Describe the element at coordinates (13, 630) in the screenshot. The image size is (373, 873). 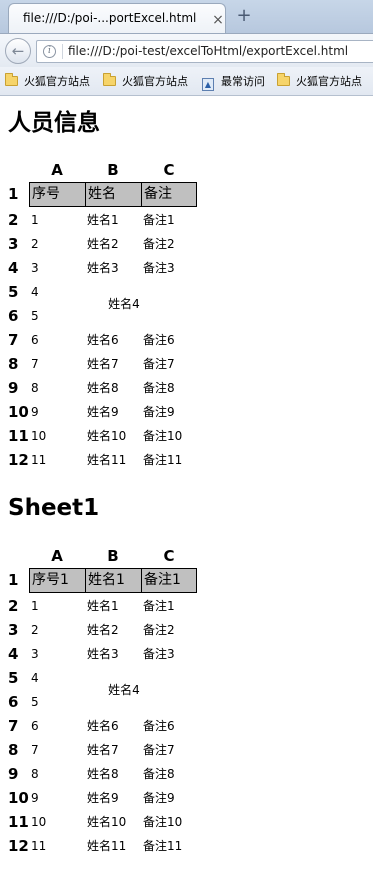
I see `row-number: 3` at that location.